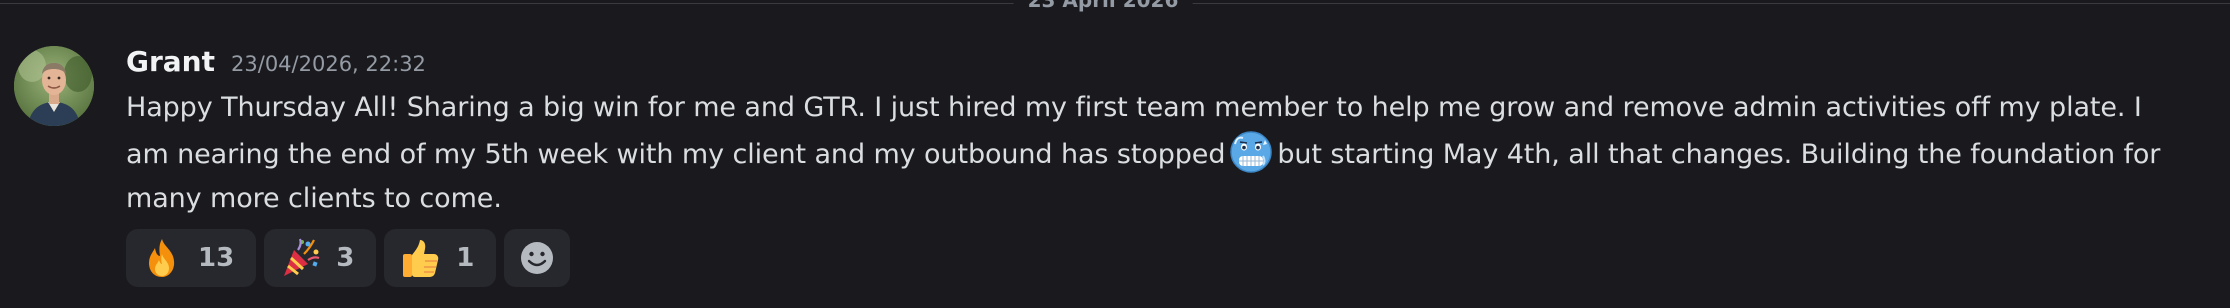 The width and height of the screenshot is (2230, 308). I want to click on fire-icon, so click(162, 258).